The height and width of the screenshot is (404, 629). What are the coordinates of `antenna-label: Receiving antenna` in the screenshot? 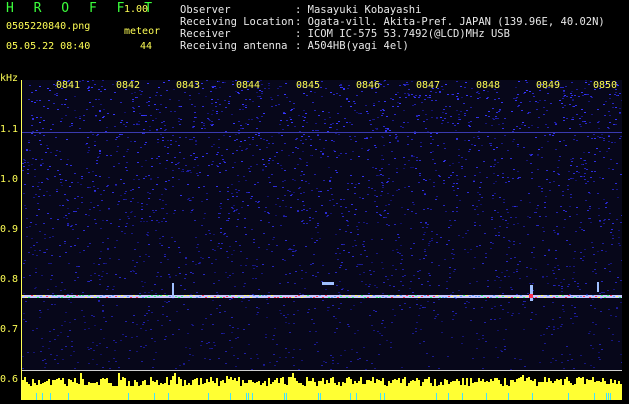 It's located at (234, 46).